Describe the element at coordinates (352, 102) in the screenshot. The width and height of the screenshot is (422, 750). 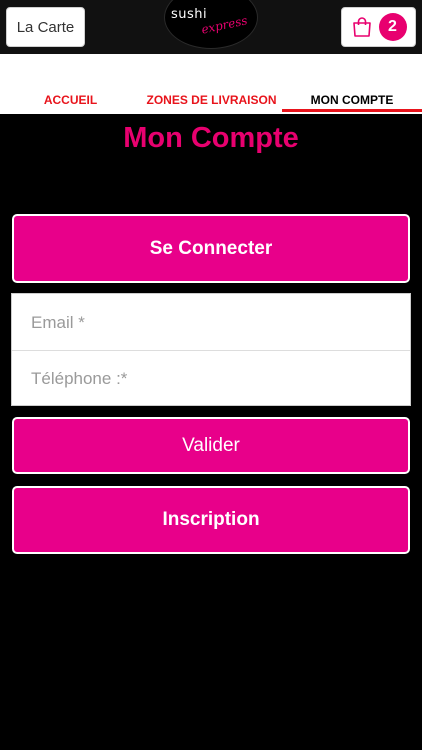
I see `tab-mon-compte: MON COMPTE` at that location.